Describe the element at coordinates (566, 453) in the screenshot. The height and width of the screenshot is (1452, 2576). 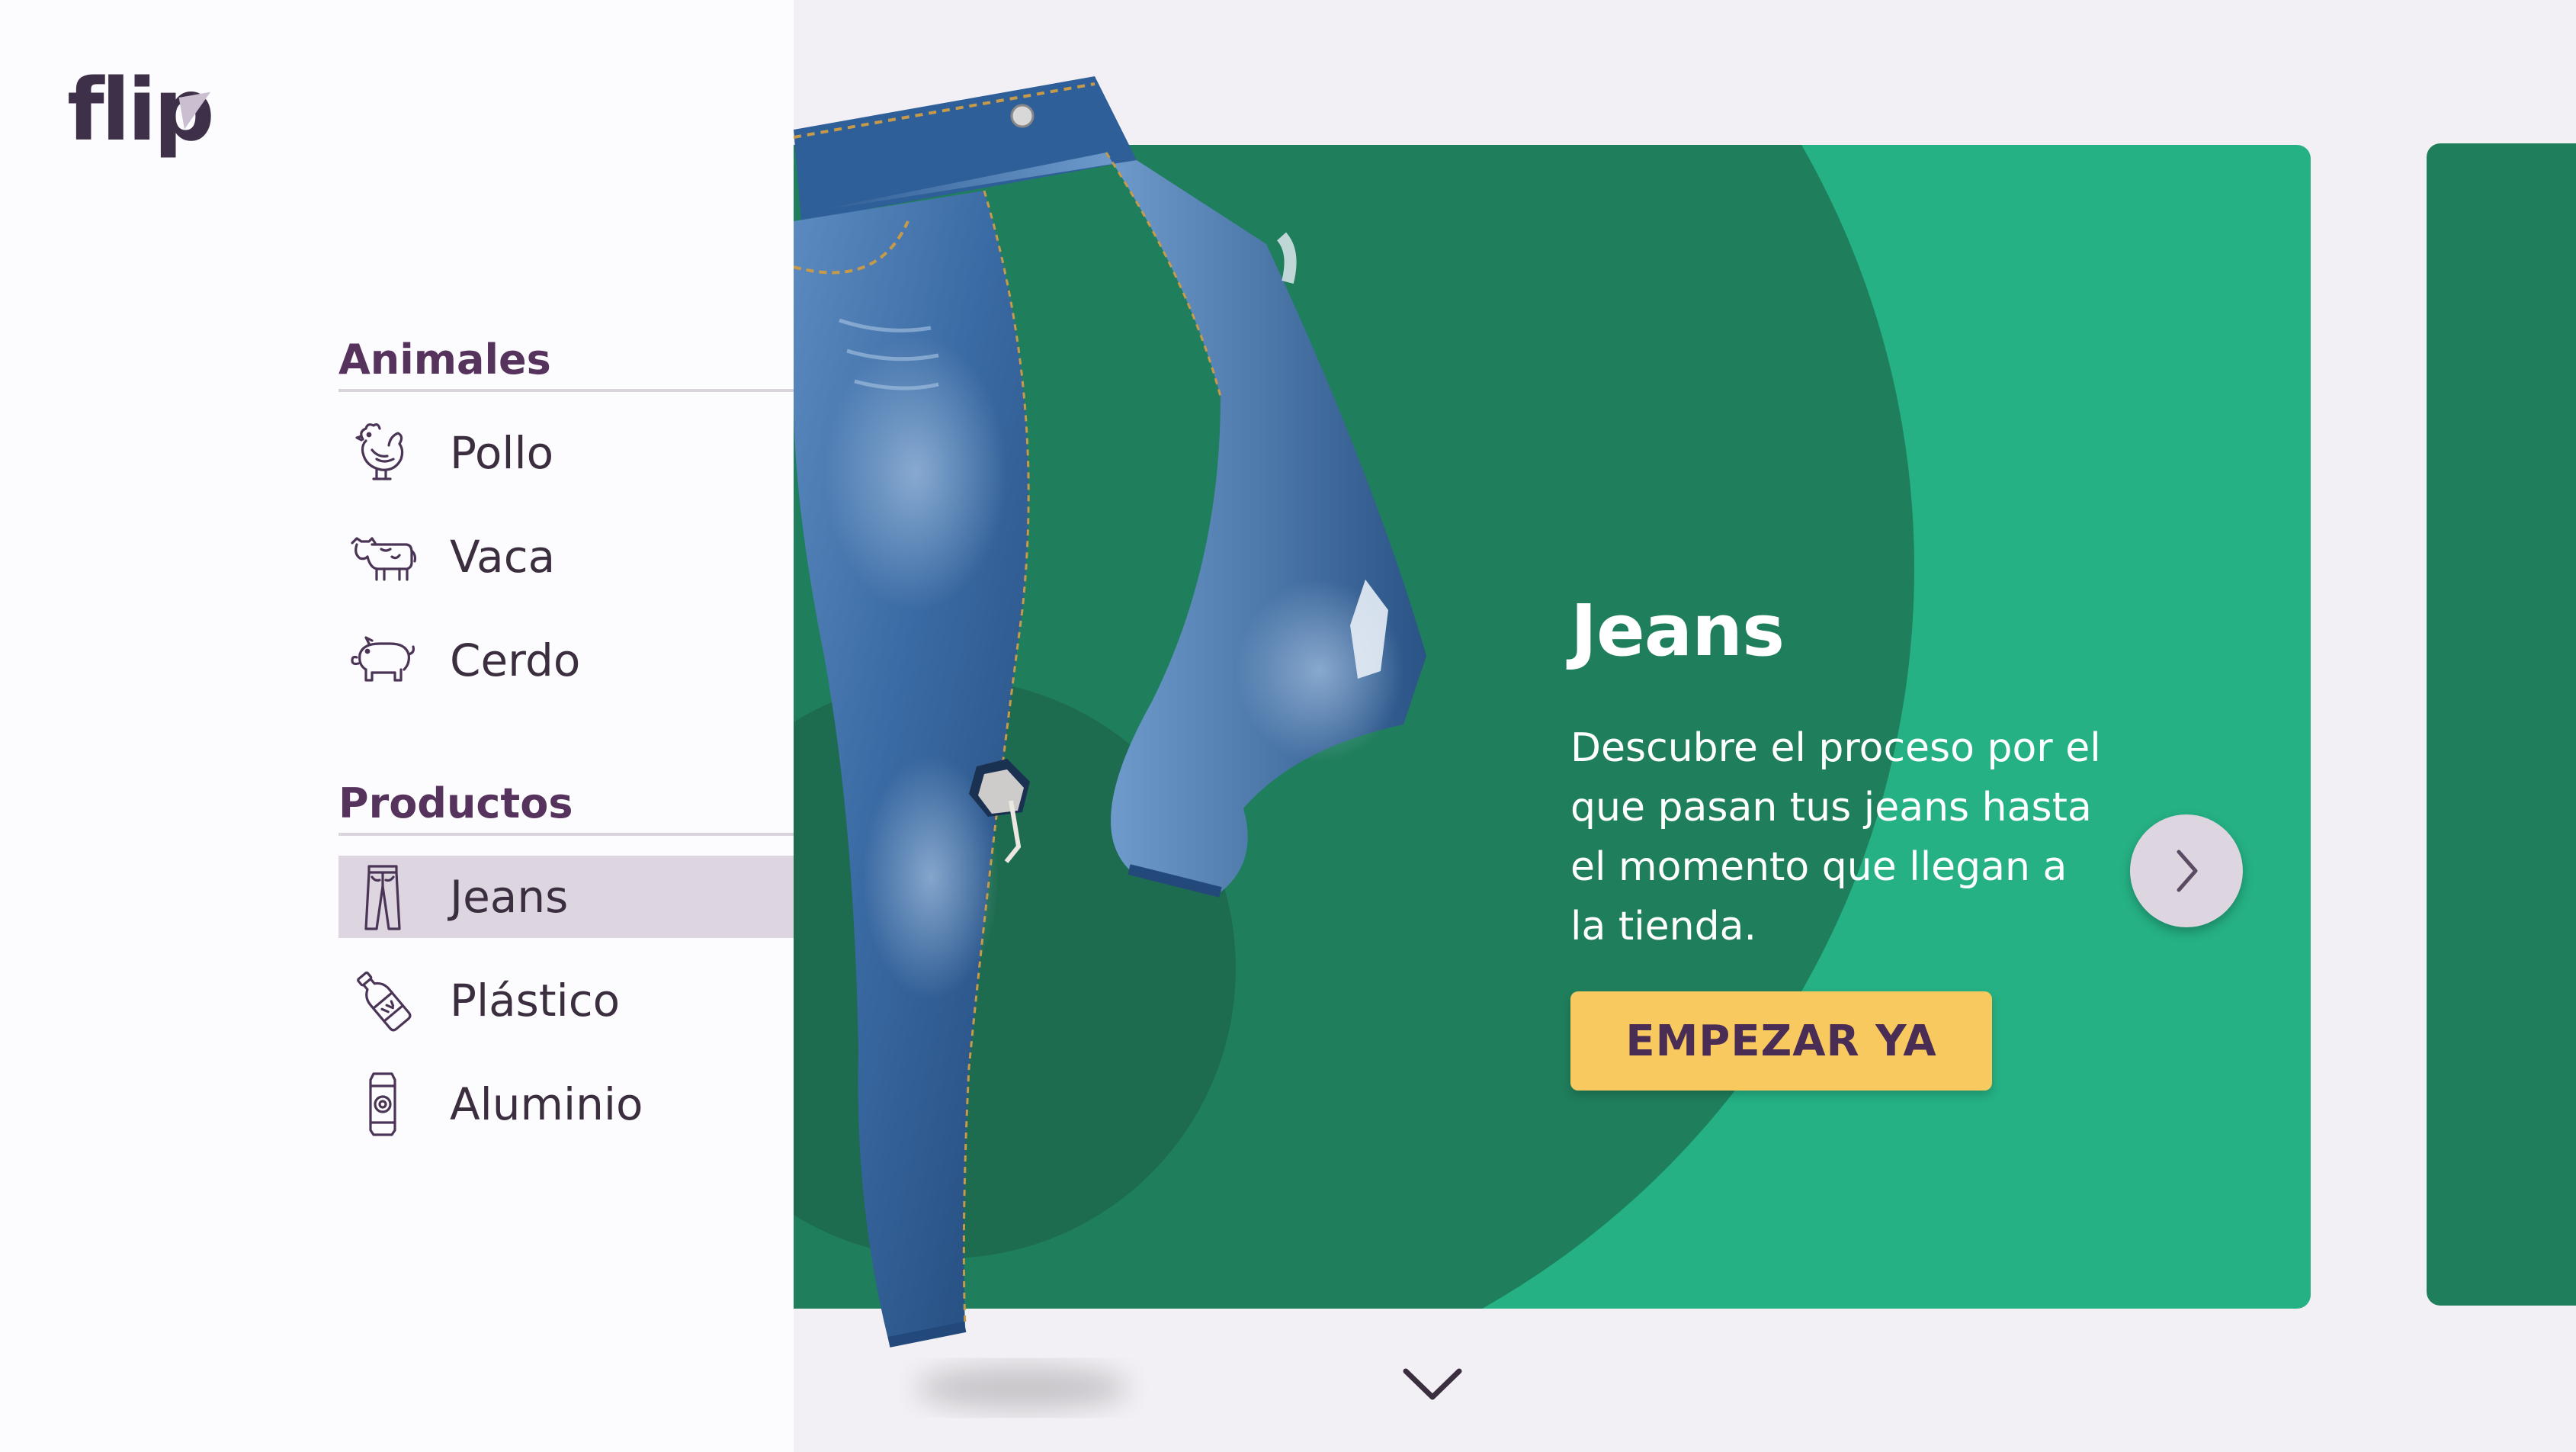
I see `sidebar-item-pollo: Pollo` at that location.